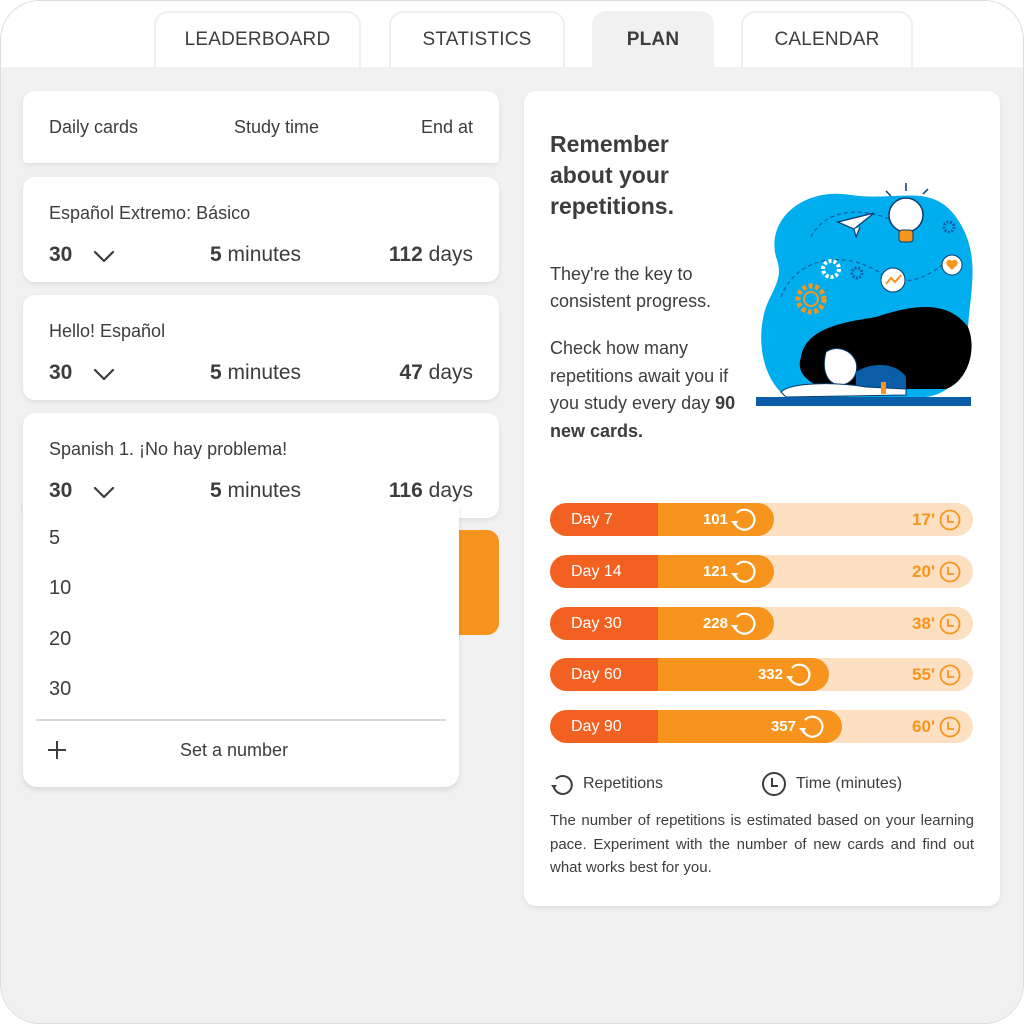 Image resolution: width=1024 pixels, height=1024 pixels. I want to click on tab-plan: PLAN, so click(653, 39).